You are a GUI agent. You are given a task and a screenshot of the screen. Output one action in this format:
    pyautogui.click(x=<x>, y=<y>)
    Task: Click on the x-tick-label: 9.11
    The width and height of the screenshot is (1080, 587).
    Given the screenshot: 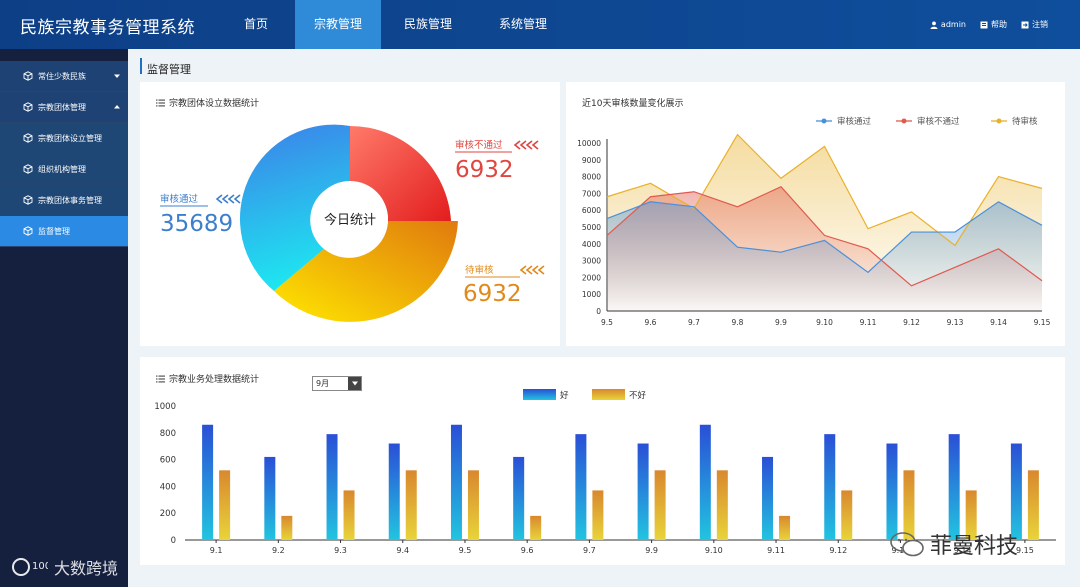 What is the action you would take?
    pyautogui.click(x=868, y=322)
    